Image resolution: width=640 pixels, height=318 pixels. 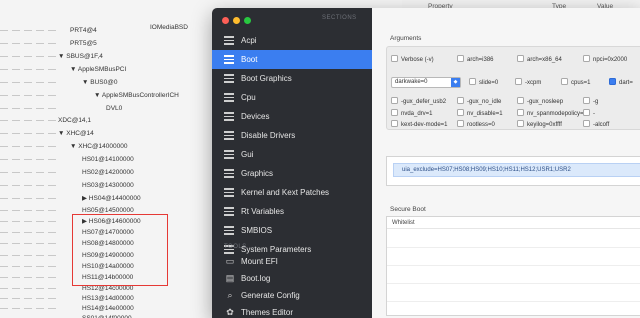 What do you see at coordinates (120, 95) in the screenshot?
I see `tree-row: ▼ AppleSMBusControllerICH` at bounding box center [120, 95].